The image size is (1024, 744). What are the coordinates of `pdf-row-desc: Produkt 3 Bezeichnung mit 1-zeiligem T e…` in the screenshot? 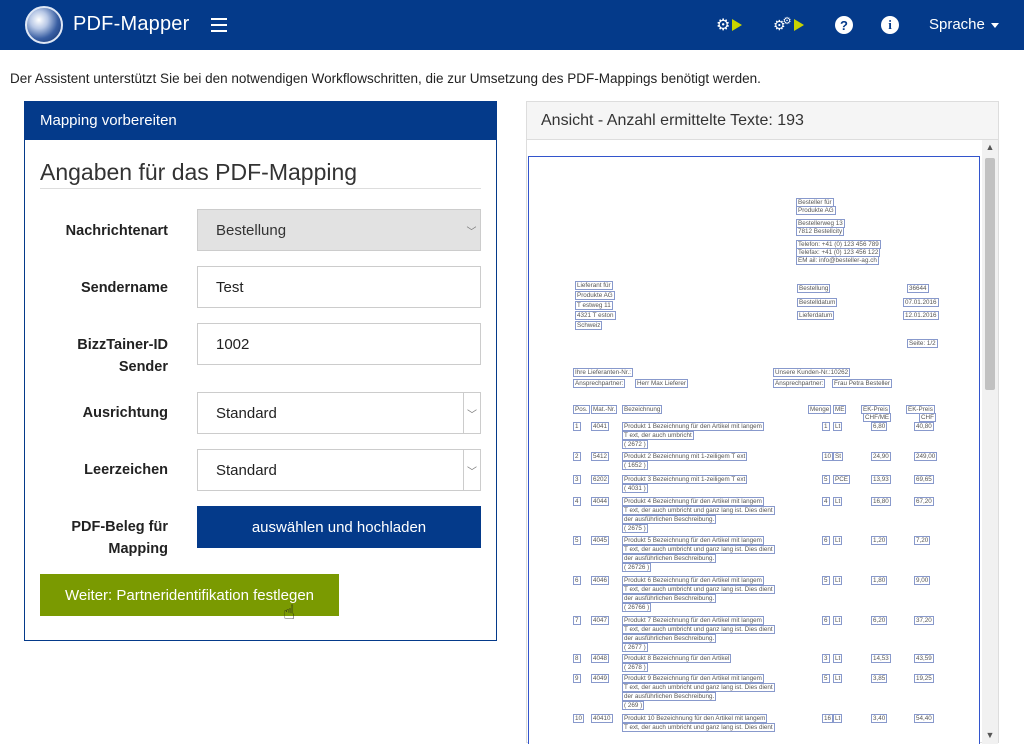 It's located at (685, 479).